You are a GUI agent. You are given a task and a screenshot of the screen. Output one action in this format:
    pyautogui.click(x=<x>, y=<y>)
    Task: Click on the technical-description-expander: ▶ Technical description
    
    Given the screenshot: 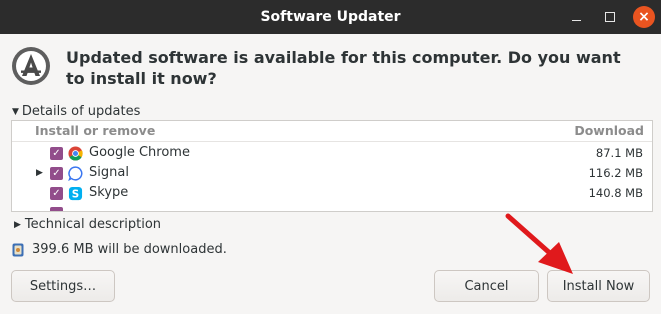 What is the action you would take?
    pyautogui.click(x=87, y=224)
    